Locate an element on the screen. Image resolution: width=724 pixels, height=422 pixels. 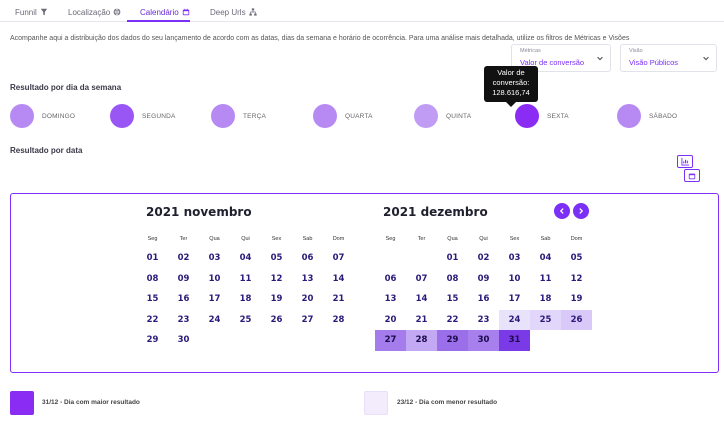
next-month-button is located at coordinates (581, 211).